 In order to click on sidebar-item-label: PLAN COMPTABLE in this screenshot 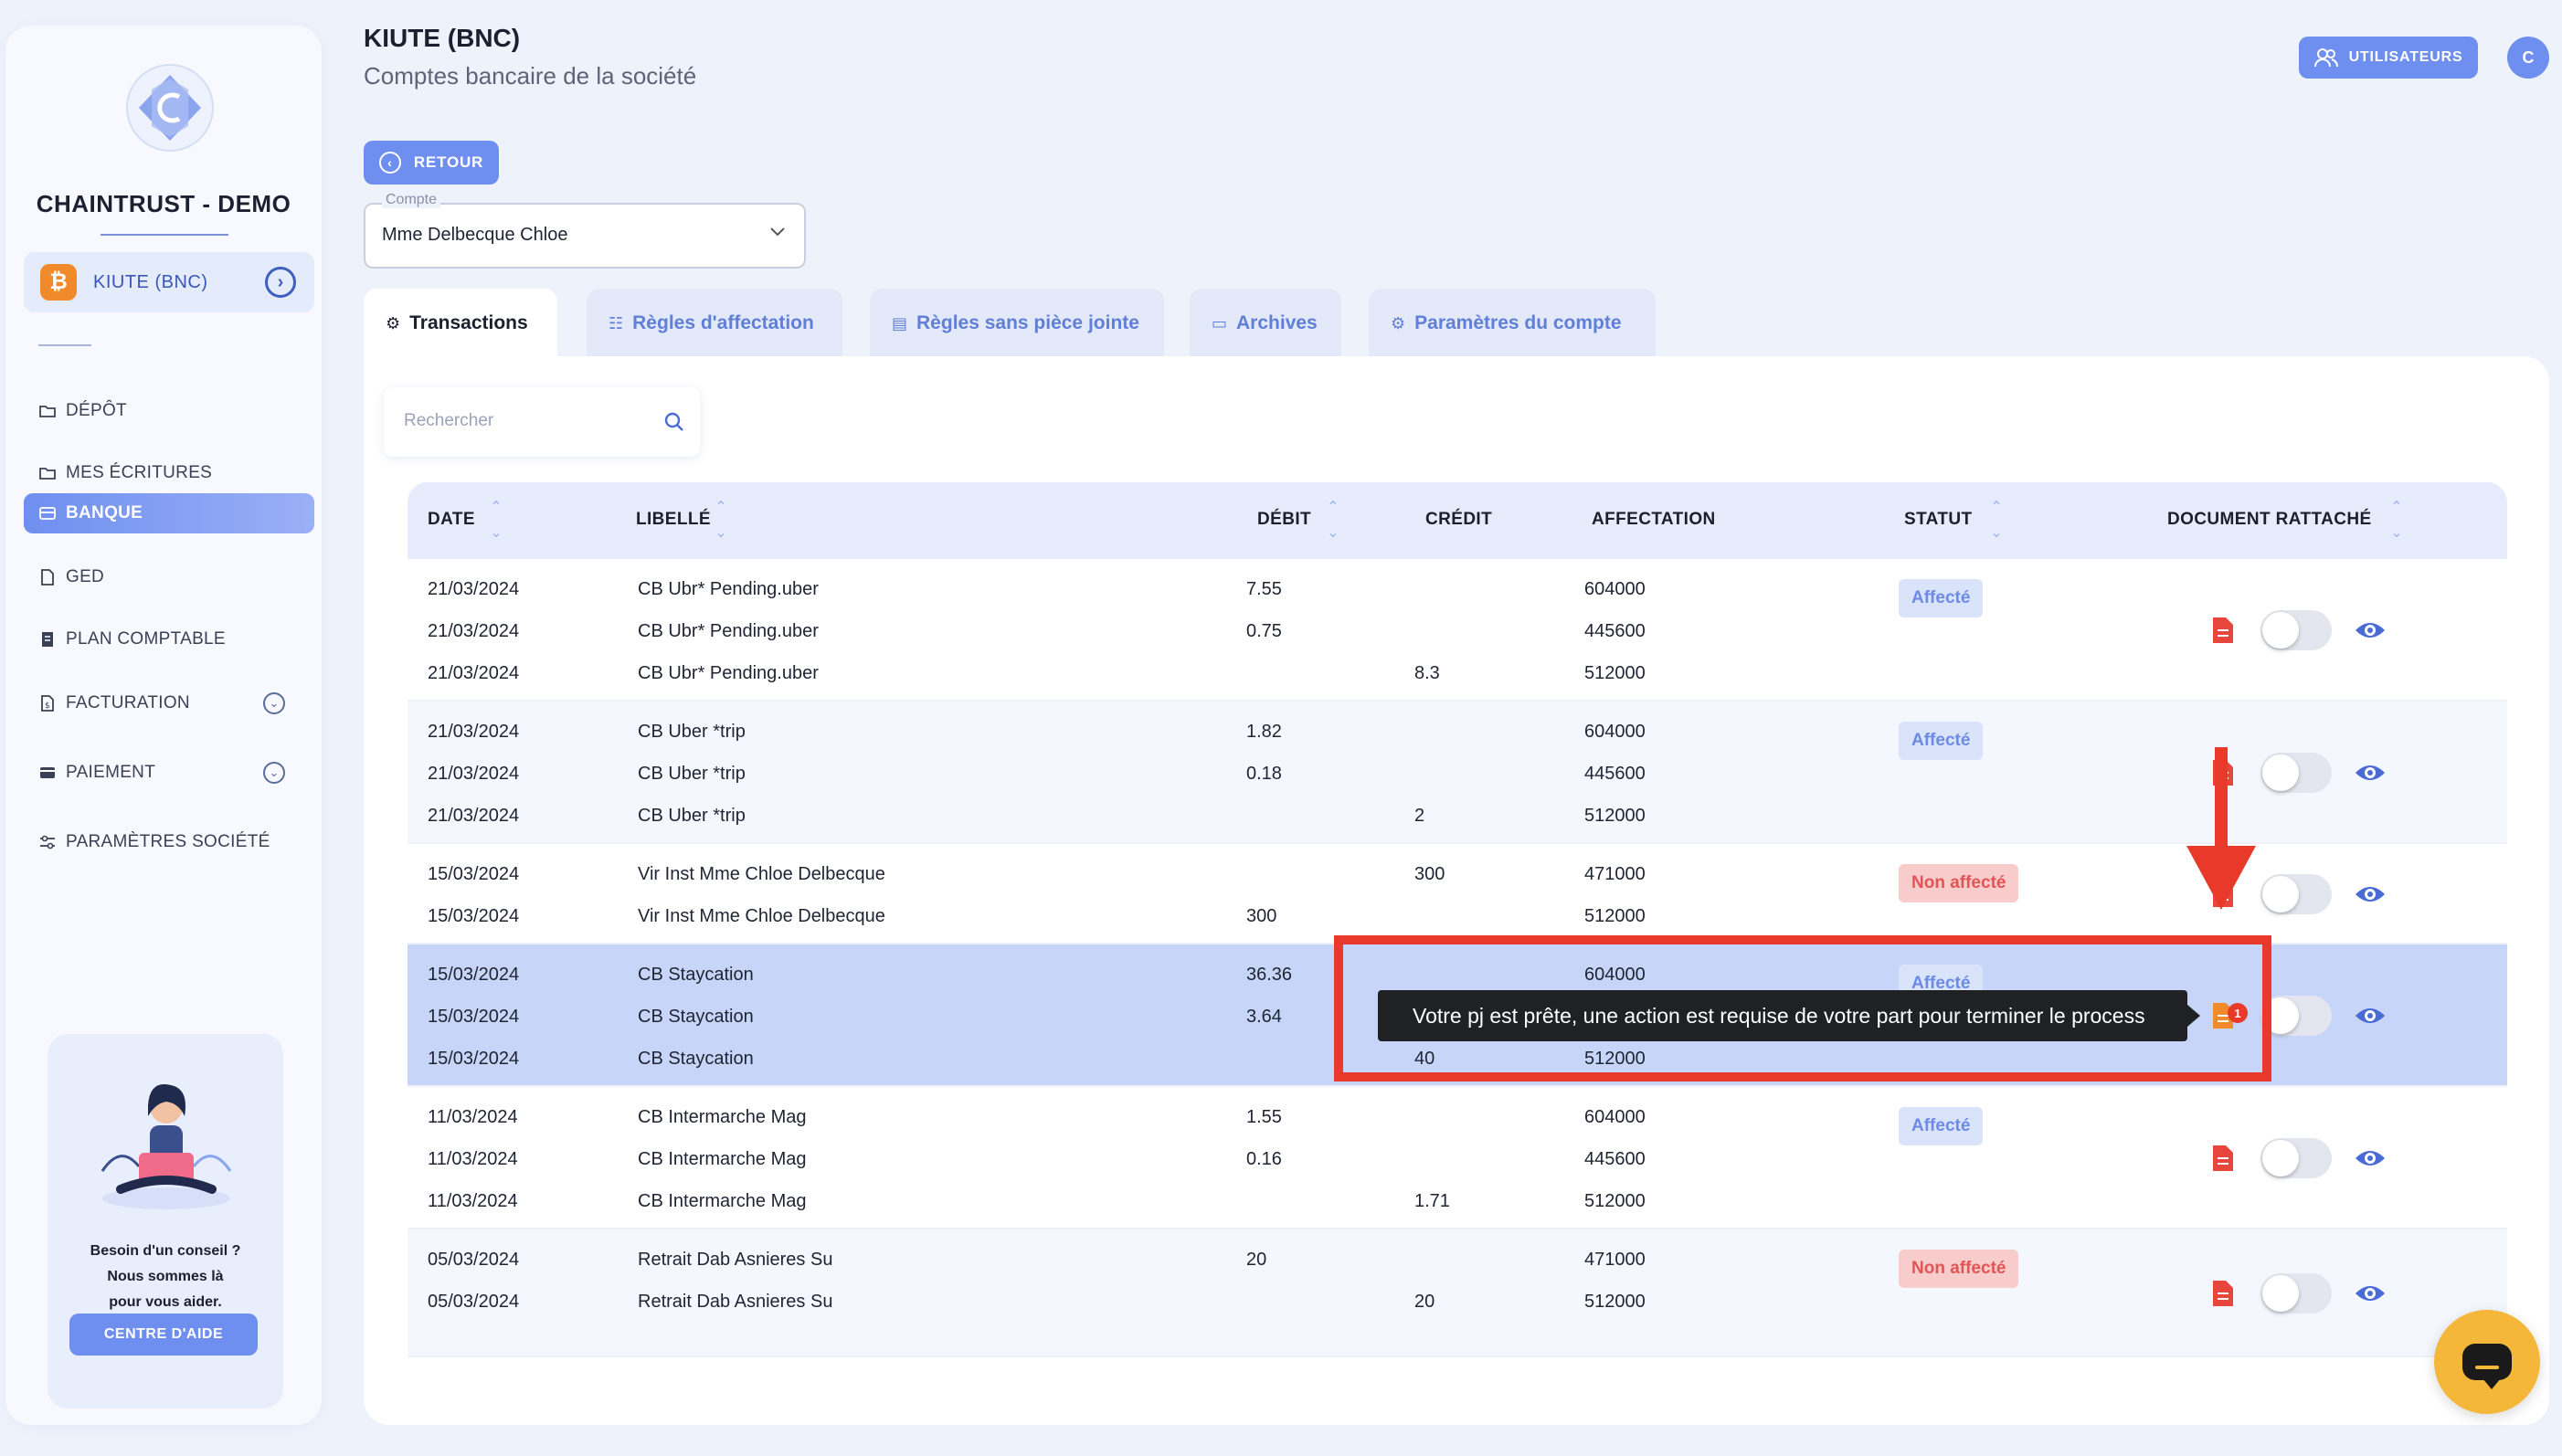, I will do `click(146, 639)`.